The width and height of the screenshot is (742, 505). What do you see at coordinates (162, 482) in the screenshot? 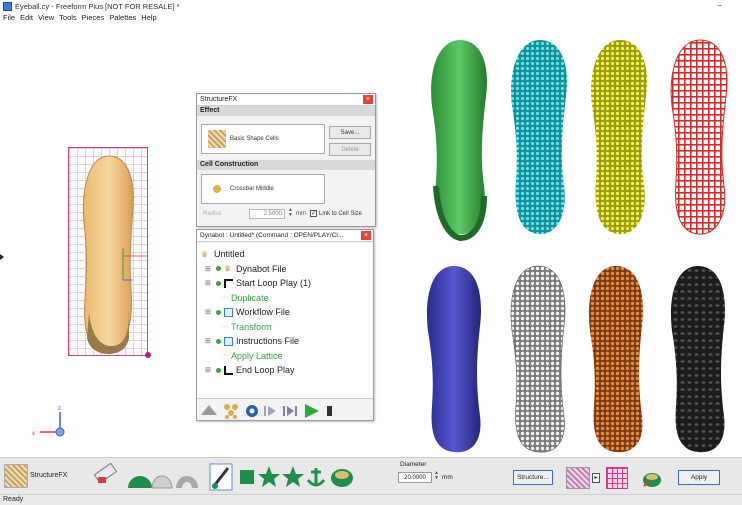
I see `sphere-shape-icon` at bounding box center [162, 482].